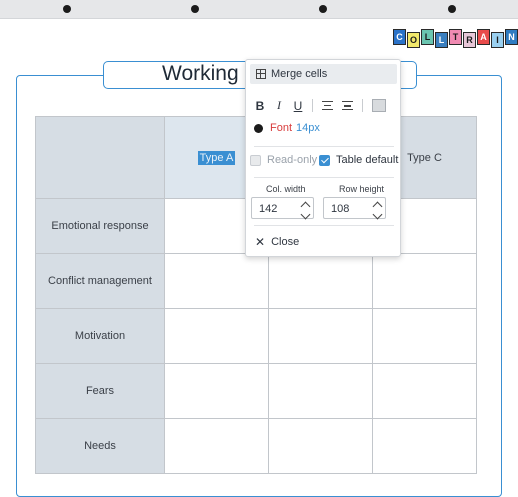  What do you see at coordinates (308, 128) in the screenshot?
I see `font-size-value: 14px` at bounding box center [308, 128].